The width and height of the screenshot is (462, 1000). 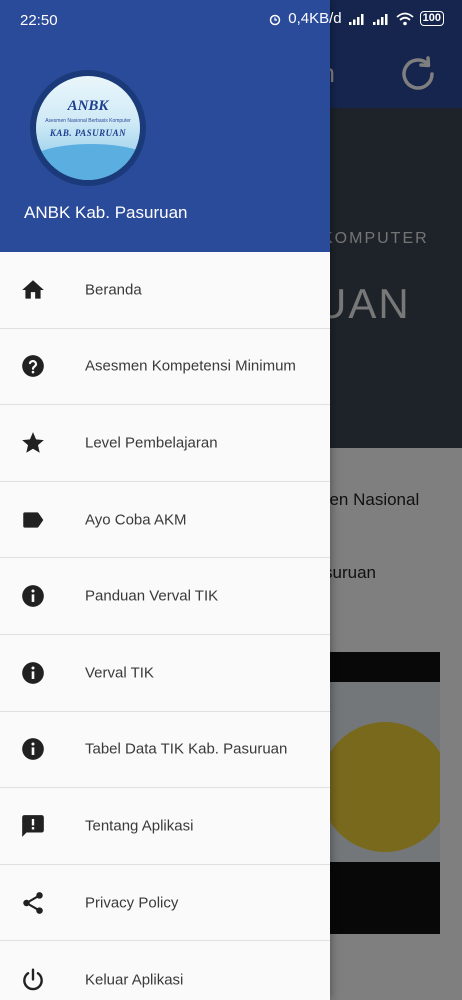 What do you see at coordinates (315, 18) in the screenshot?
I see `network-speed: 0,4KB/d` at bounding box center [315, 18].